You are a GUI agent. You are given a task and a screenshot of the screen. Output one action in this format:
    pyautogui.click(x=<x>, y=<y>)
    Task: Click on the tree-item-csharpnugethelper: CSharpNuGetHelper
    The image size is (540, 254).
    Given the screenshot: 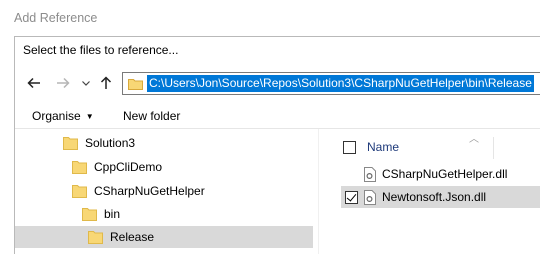 What is the action you would take?
    pyautogui.click(x=164, y=191)
    